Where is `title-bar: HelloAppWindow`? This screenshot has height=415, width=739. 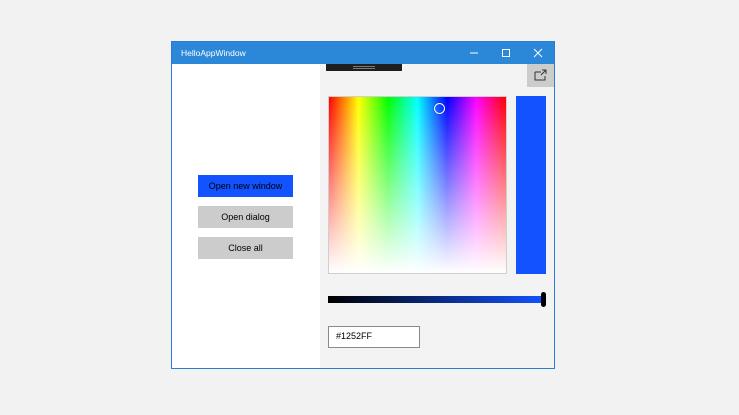
title-bar: HelloAppWindow is located at coordinates (363, 53).